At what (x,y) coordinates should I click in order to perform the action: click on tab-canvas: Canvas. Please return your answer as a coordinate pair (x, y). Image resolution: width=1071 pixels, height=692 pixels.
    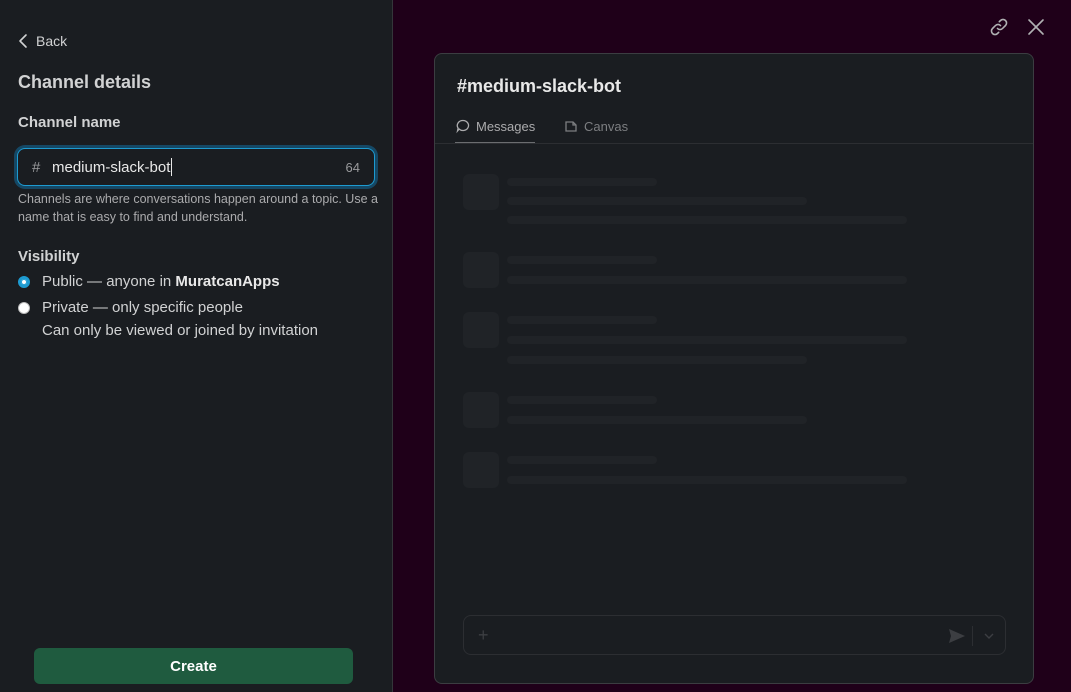
    Looking at the image, I should click on (595, 130).